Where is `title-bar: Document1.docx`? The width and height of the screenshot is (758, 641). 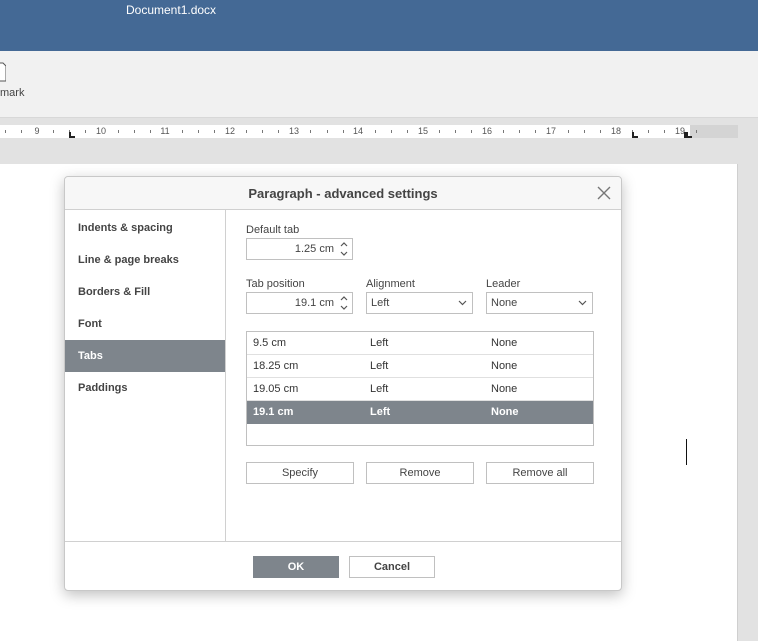 title-bar: Document1.docx is located at coordinates (379, 25).